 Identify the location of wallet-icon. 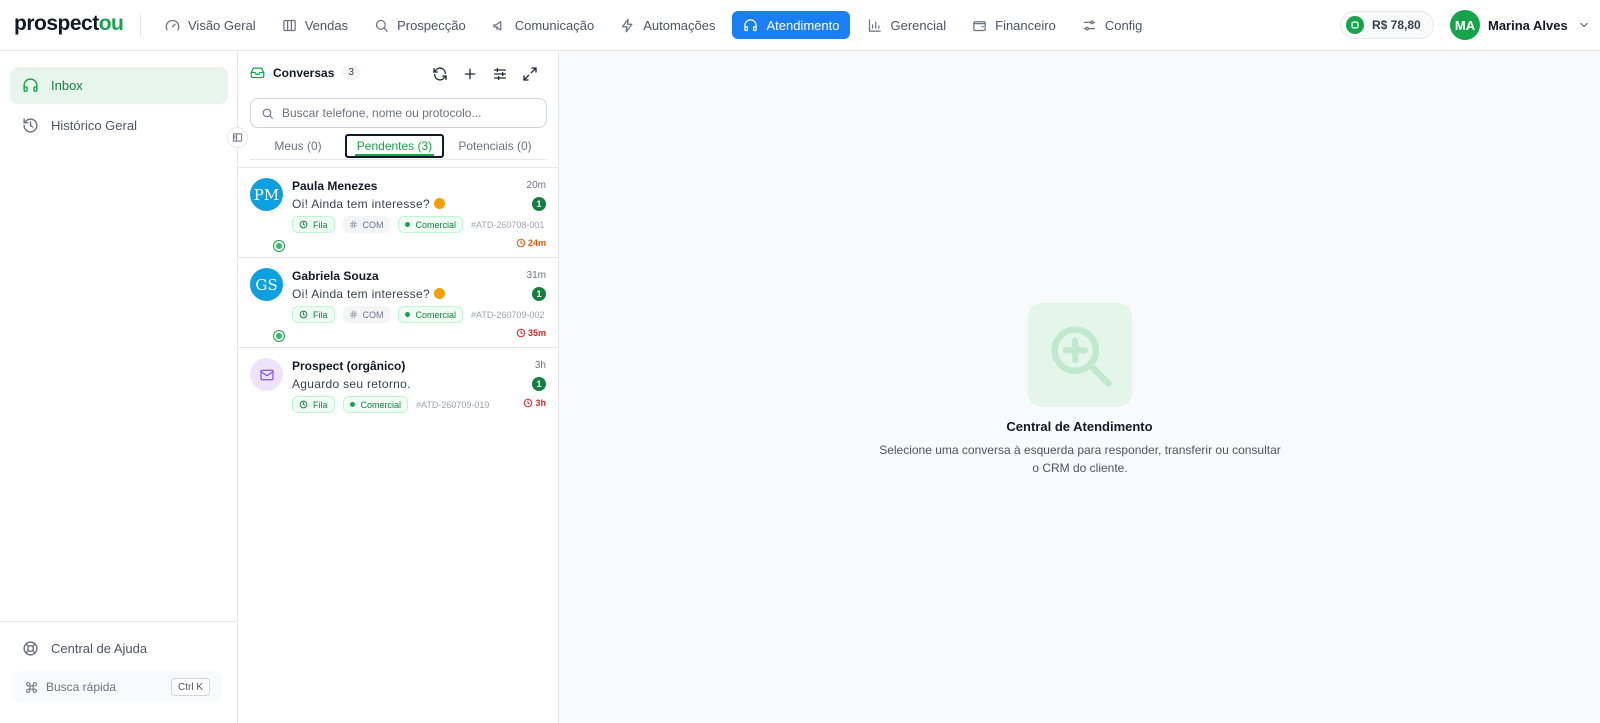
(979, 25).